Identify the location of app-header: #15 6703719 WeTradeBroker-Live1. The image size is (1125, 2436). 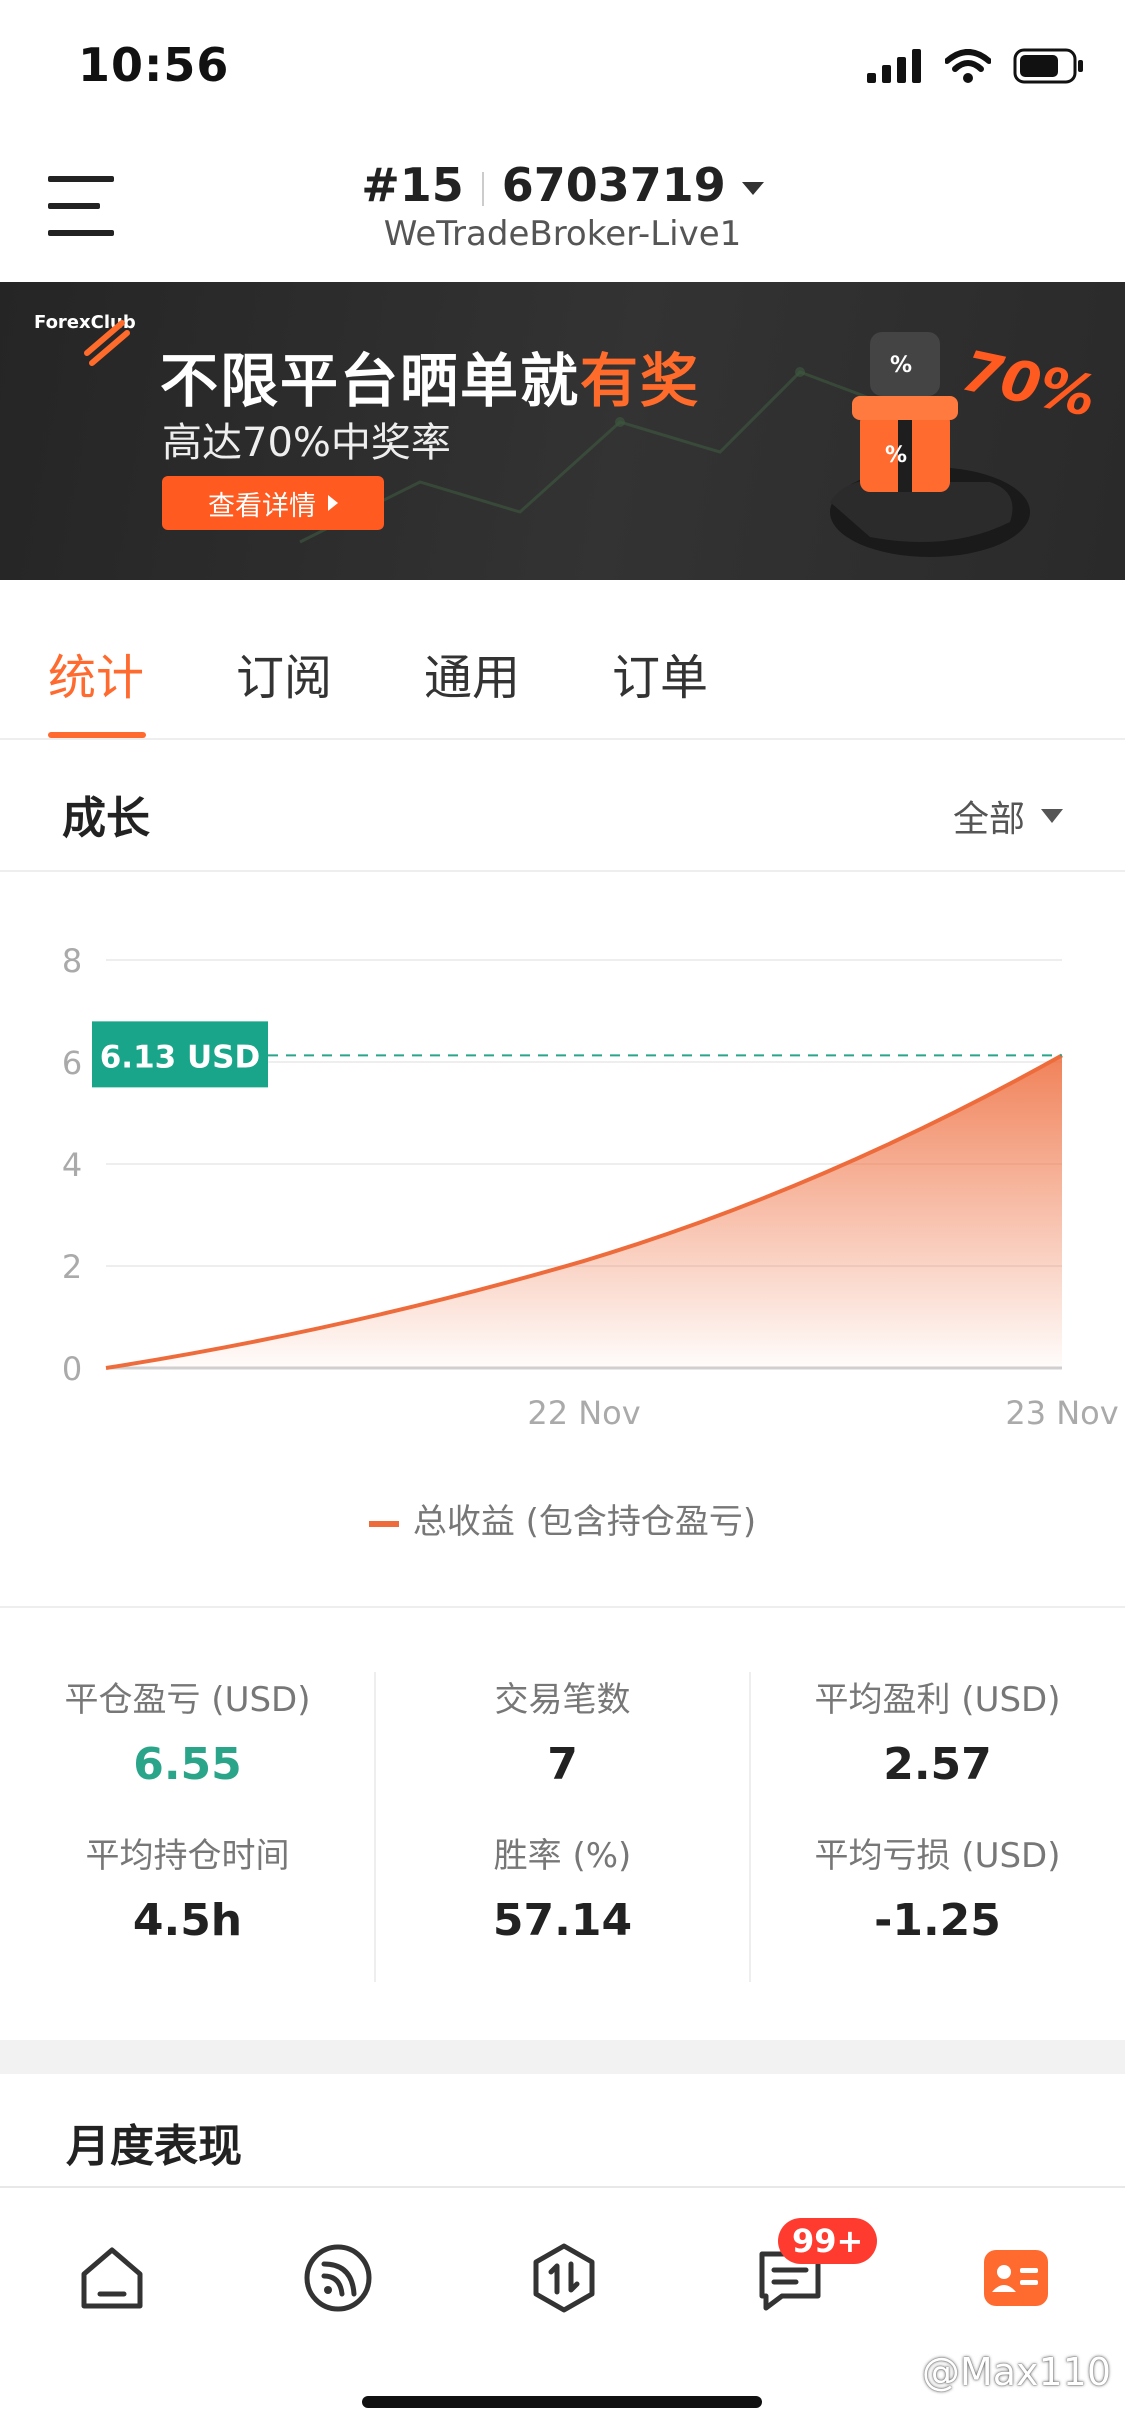
(562, 210).